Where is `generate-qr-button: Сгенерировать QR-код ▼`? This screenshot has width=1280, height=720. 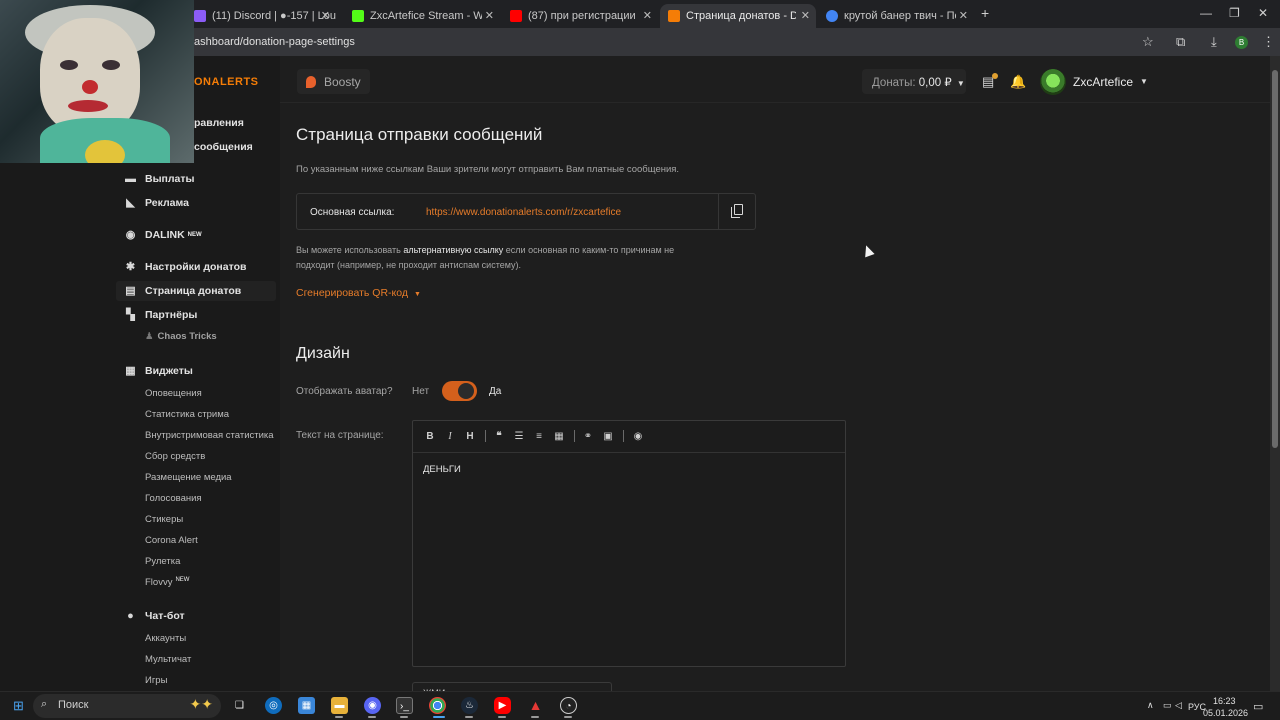
generate-qr-button: Сгенерировать QR-код ▼ is located at coordinates (358, 293).